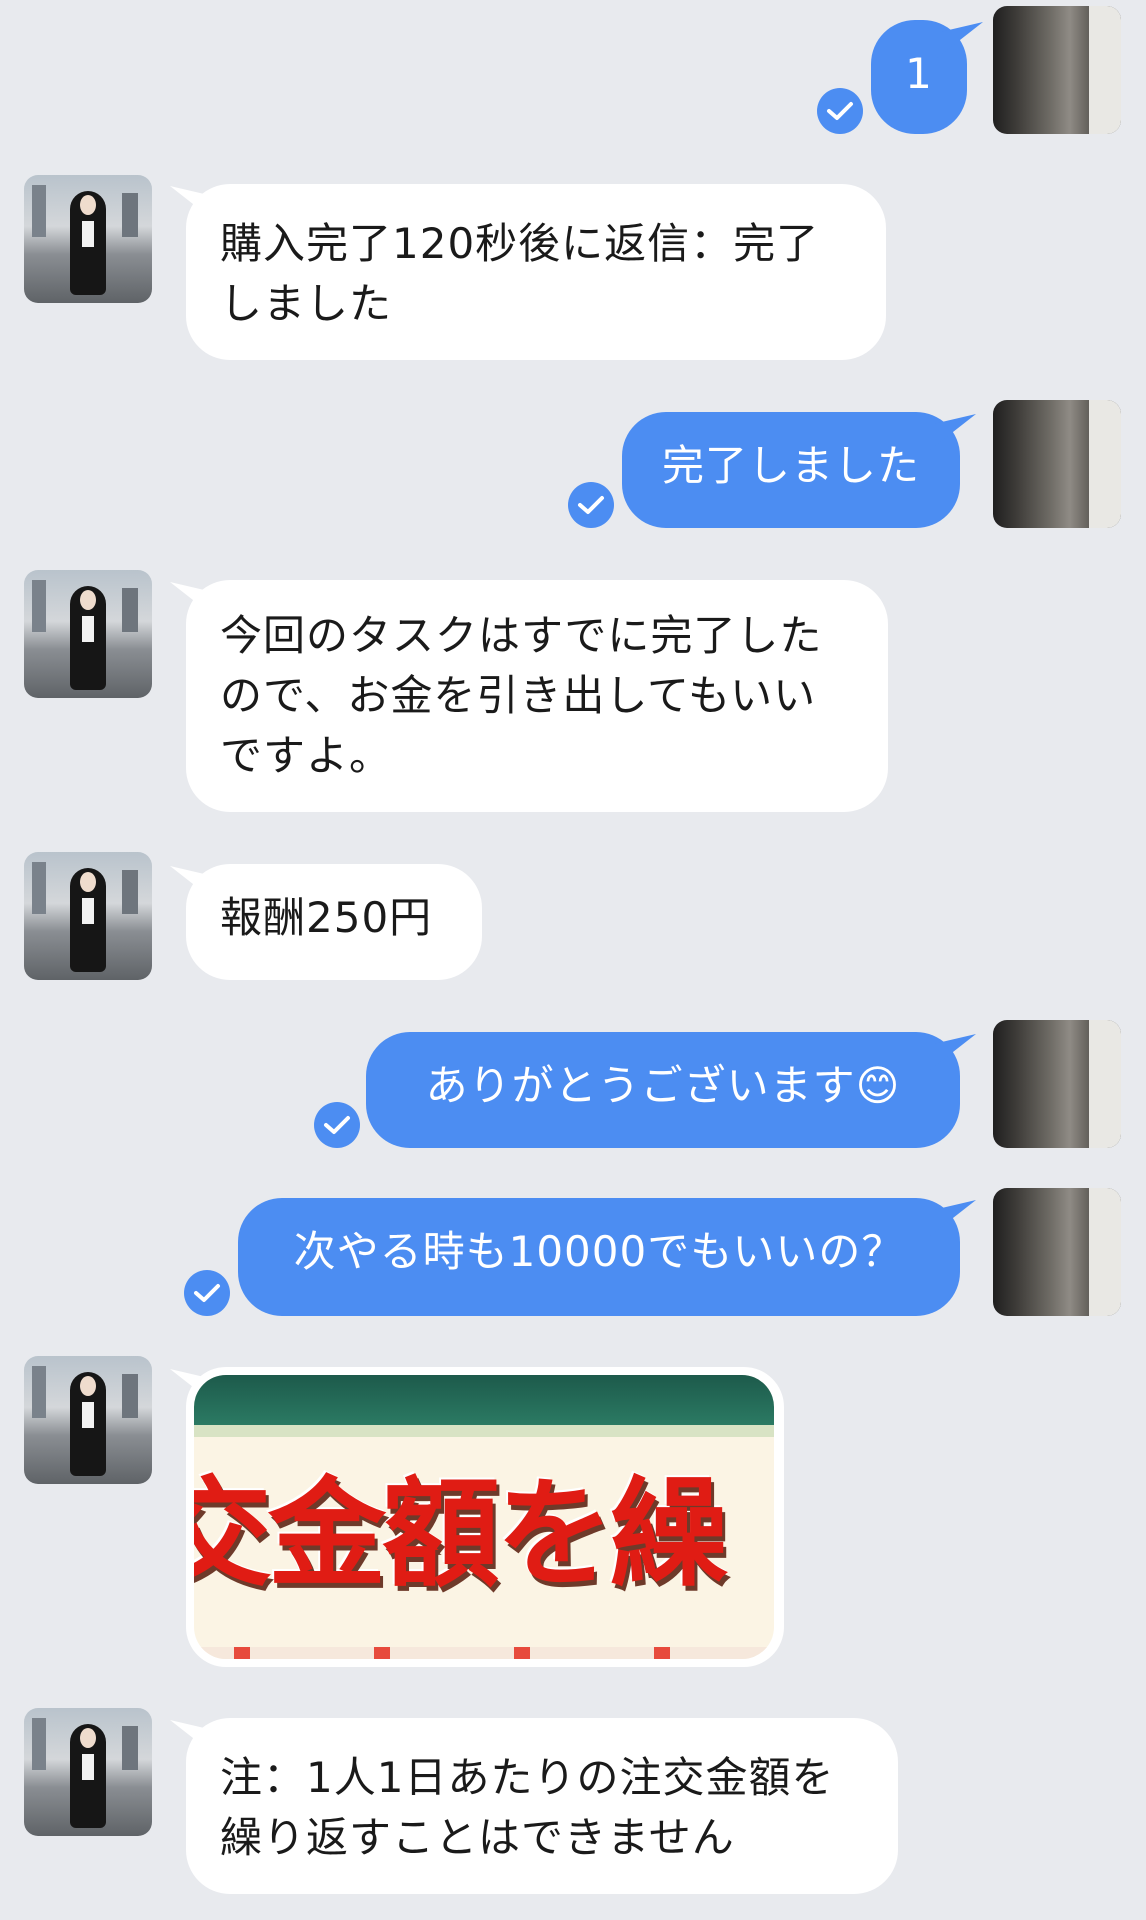 This screenshot has width=1146, height=1920. I want to click on message-bubble-outgoing: 1, so click(919, 77).